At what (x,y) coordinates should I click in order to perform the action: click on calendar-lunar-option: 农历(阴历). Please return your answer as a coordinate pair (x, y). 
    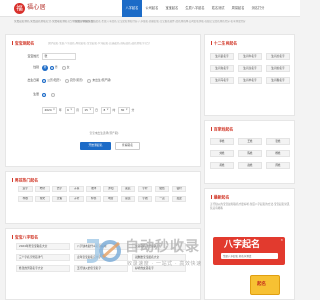
    Looking at the image, I should click on (74, 80).